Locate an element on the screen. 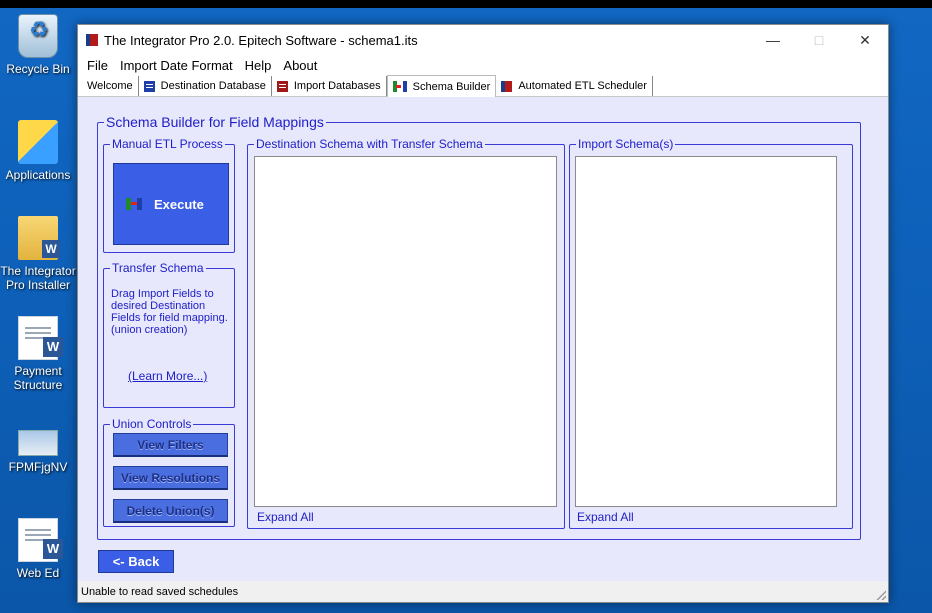 This screenshot has height=613, width=932. back-button: <- Back is located at coordinates (136, 561).